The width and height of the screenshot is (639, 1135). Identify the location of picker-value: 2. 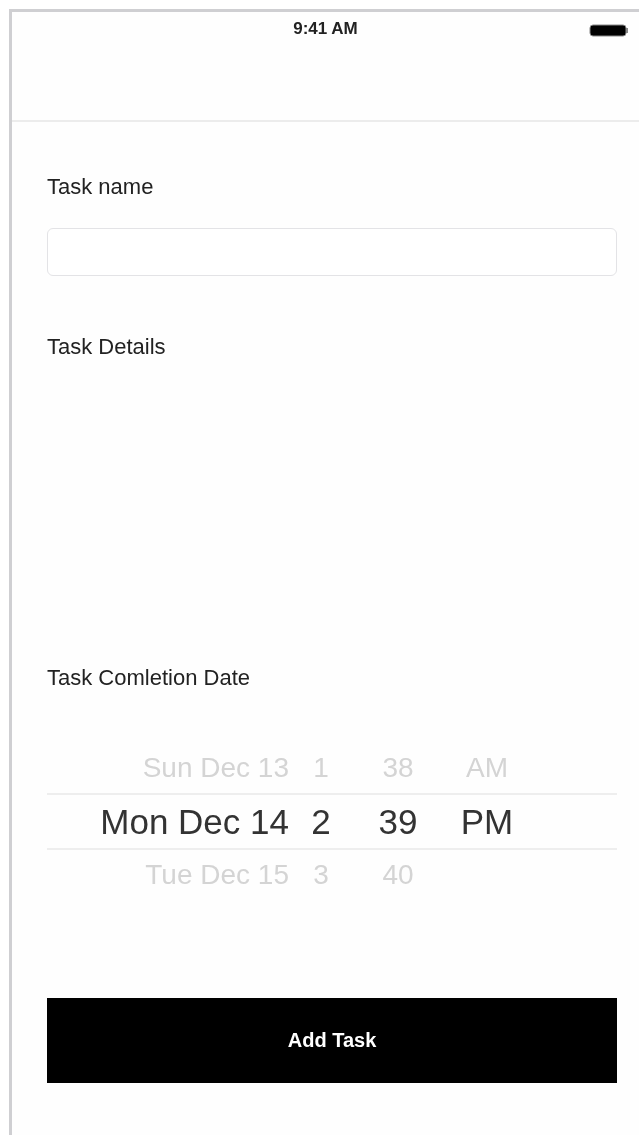
(321, 821).